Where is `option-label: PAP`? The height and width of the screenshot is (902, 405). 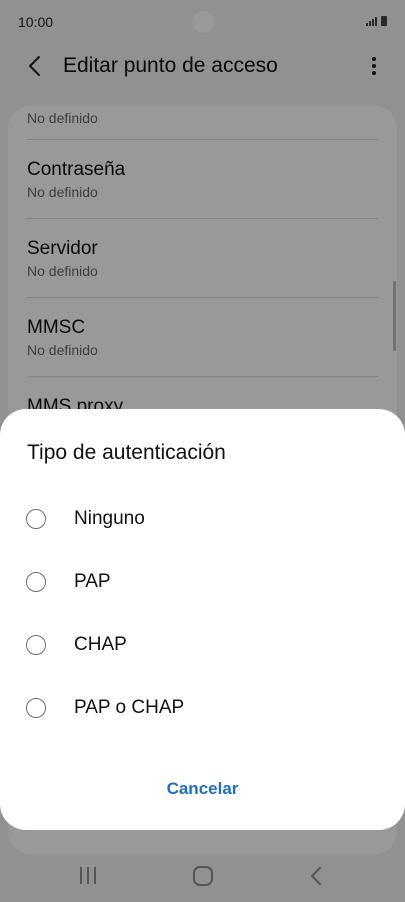
option-label: PAP is located at coordinates (92, 581).